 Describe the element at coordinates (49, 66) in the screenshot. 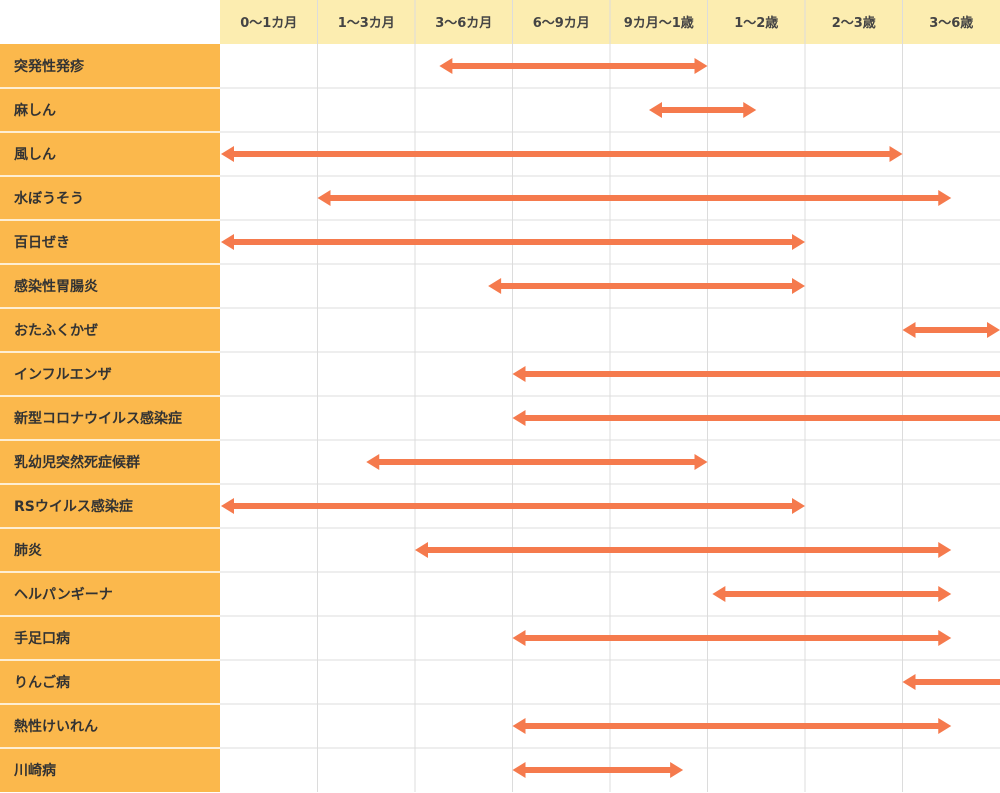

I see `row-label: 突発性発疹` at that location.